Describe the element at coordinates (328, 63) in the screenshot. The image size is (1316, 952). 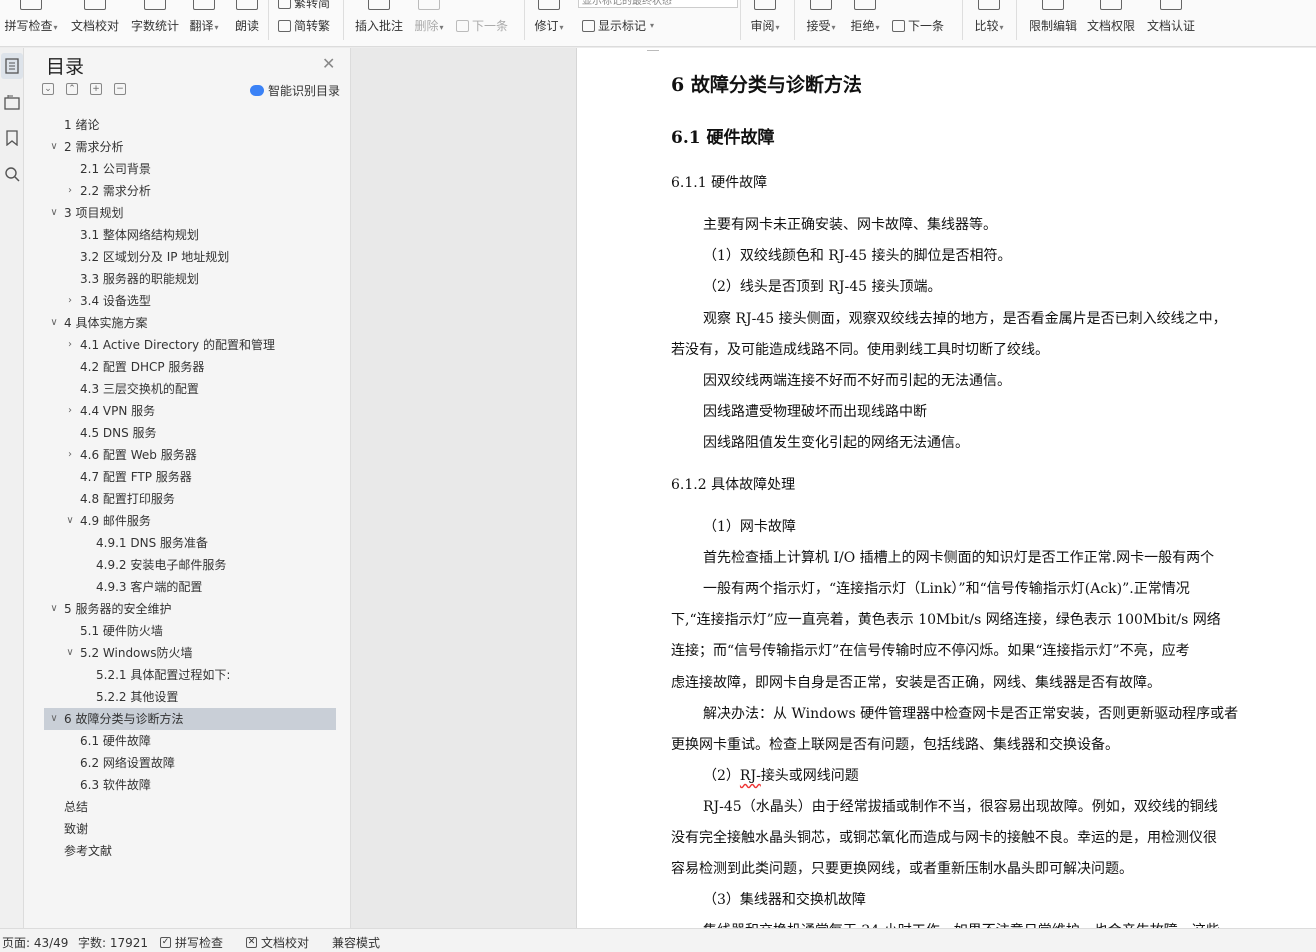
I see `close-icon: ✕` at that location.